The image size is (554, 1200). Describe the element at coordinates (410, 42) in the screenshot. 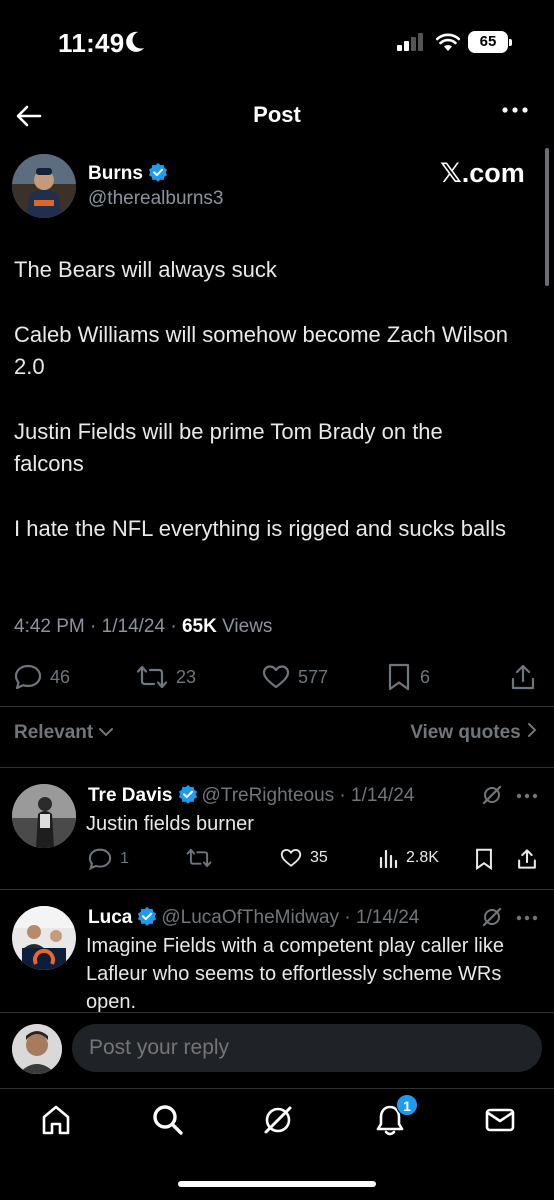

I see `signal-icon` at that location.